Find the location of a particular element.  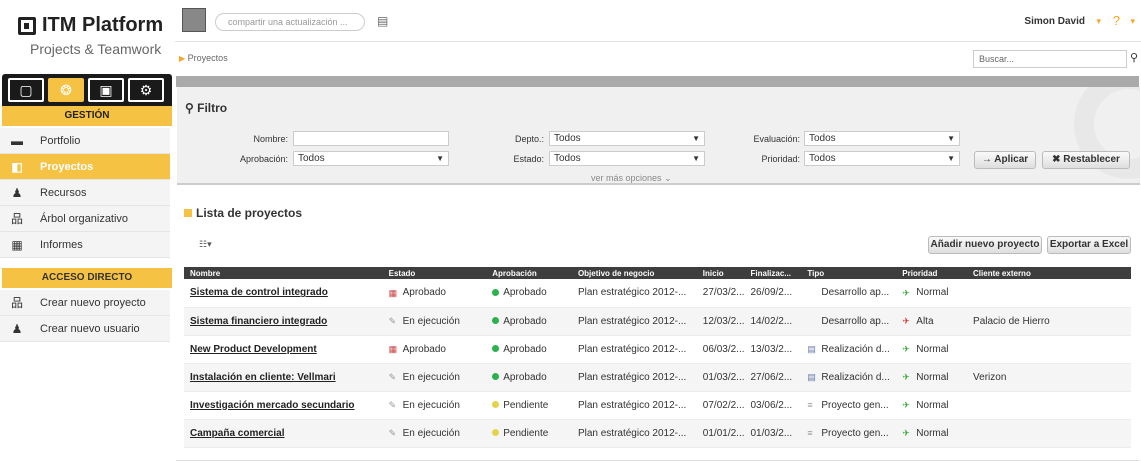

reports-icon: ▦ is located at coordinates (17, 245).